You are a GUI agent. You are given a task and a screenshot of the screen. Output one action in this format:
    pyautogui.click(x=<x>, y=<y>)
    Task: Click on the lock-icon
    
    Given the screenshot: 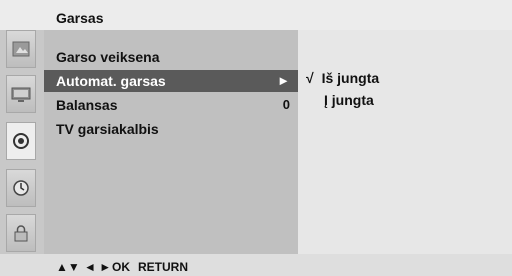 What is the action you would take?
    pyautogui.click(x=21, y=233)
    